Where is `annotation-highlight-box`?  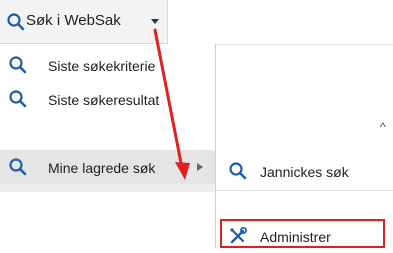
annotation-highlight-box is located at coordinates (302, 233).